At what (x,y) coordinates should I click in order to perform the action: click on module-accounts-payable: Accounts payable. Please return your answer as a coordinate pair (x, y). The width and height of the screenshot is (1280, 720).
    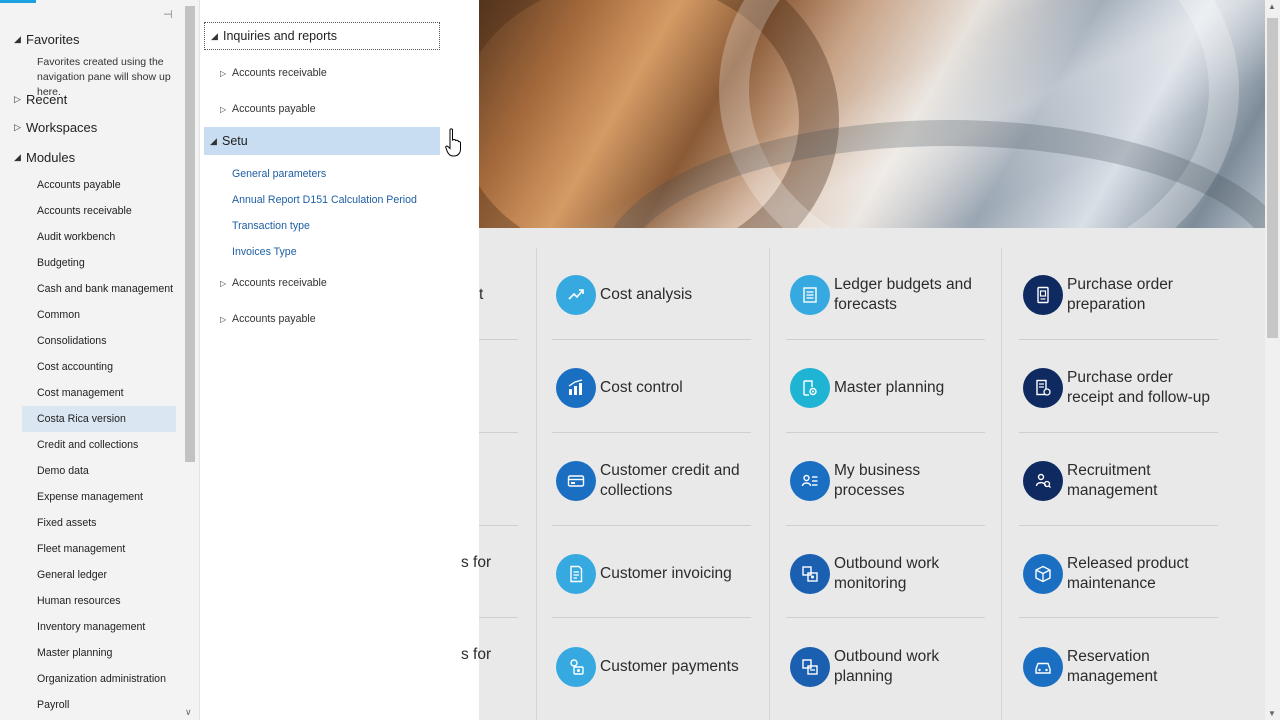
    Looking at the image, I should click on (99, 185).